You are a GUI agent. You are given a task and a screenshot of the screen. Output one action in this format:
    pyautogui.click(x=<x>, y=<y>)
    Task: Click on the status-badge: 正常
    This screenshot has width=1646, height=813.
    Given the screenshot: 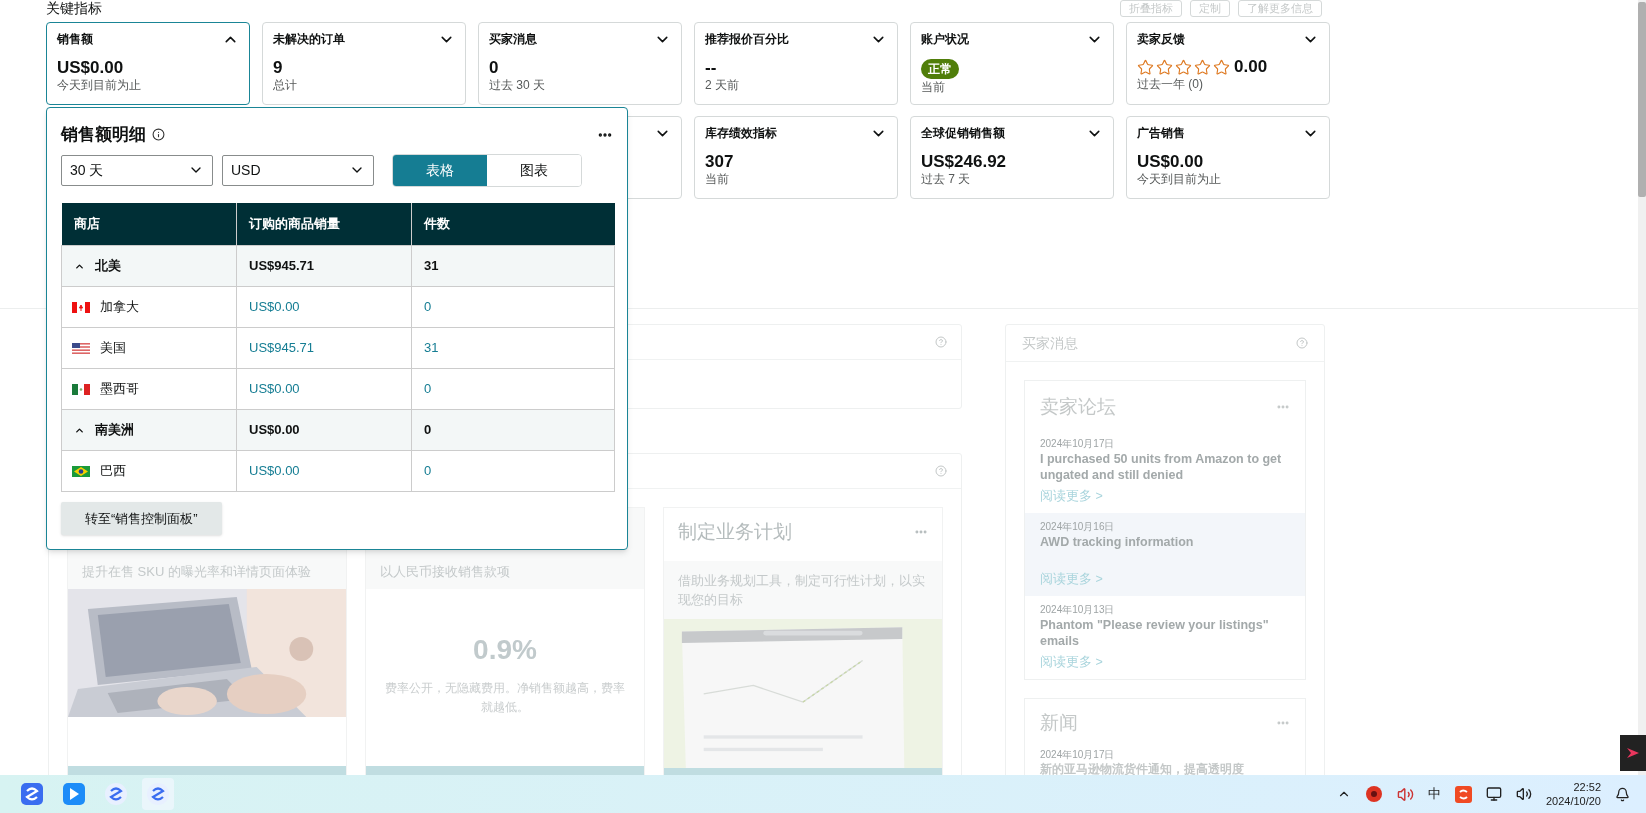 What is the action you would take?
    pyautogui.click(x=940, y=69)
    